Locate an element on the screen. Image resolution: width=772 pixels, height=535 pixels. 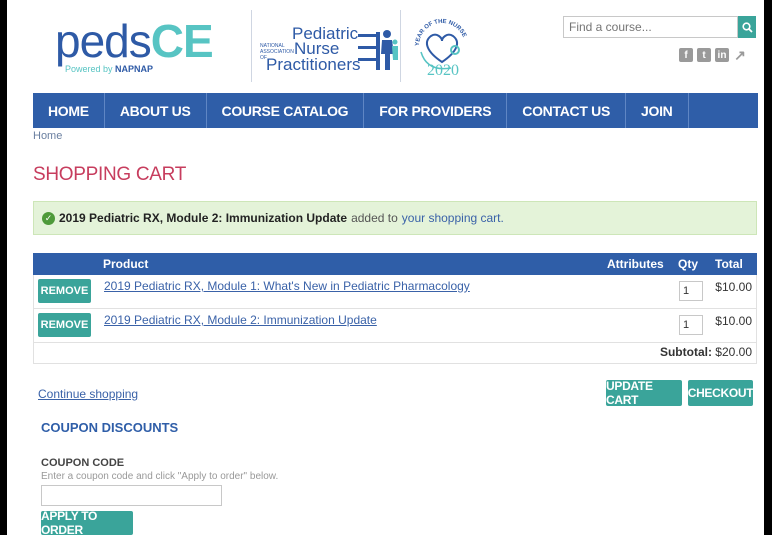
coupon-code-input is located at coordinates (131, 495).